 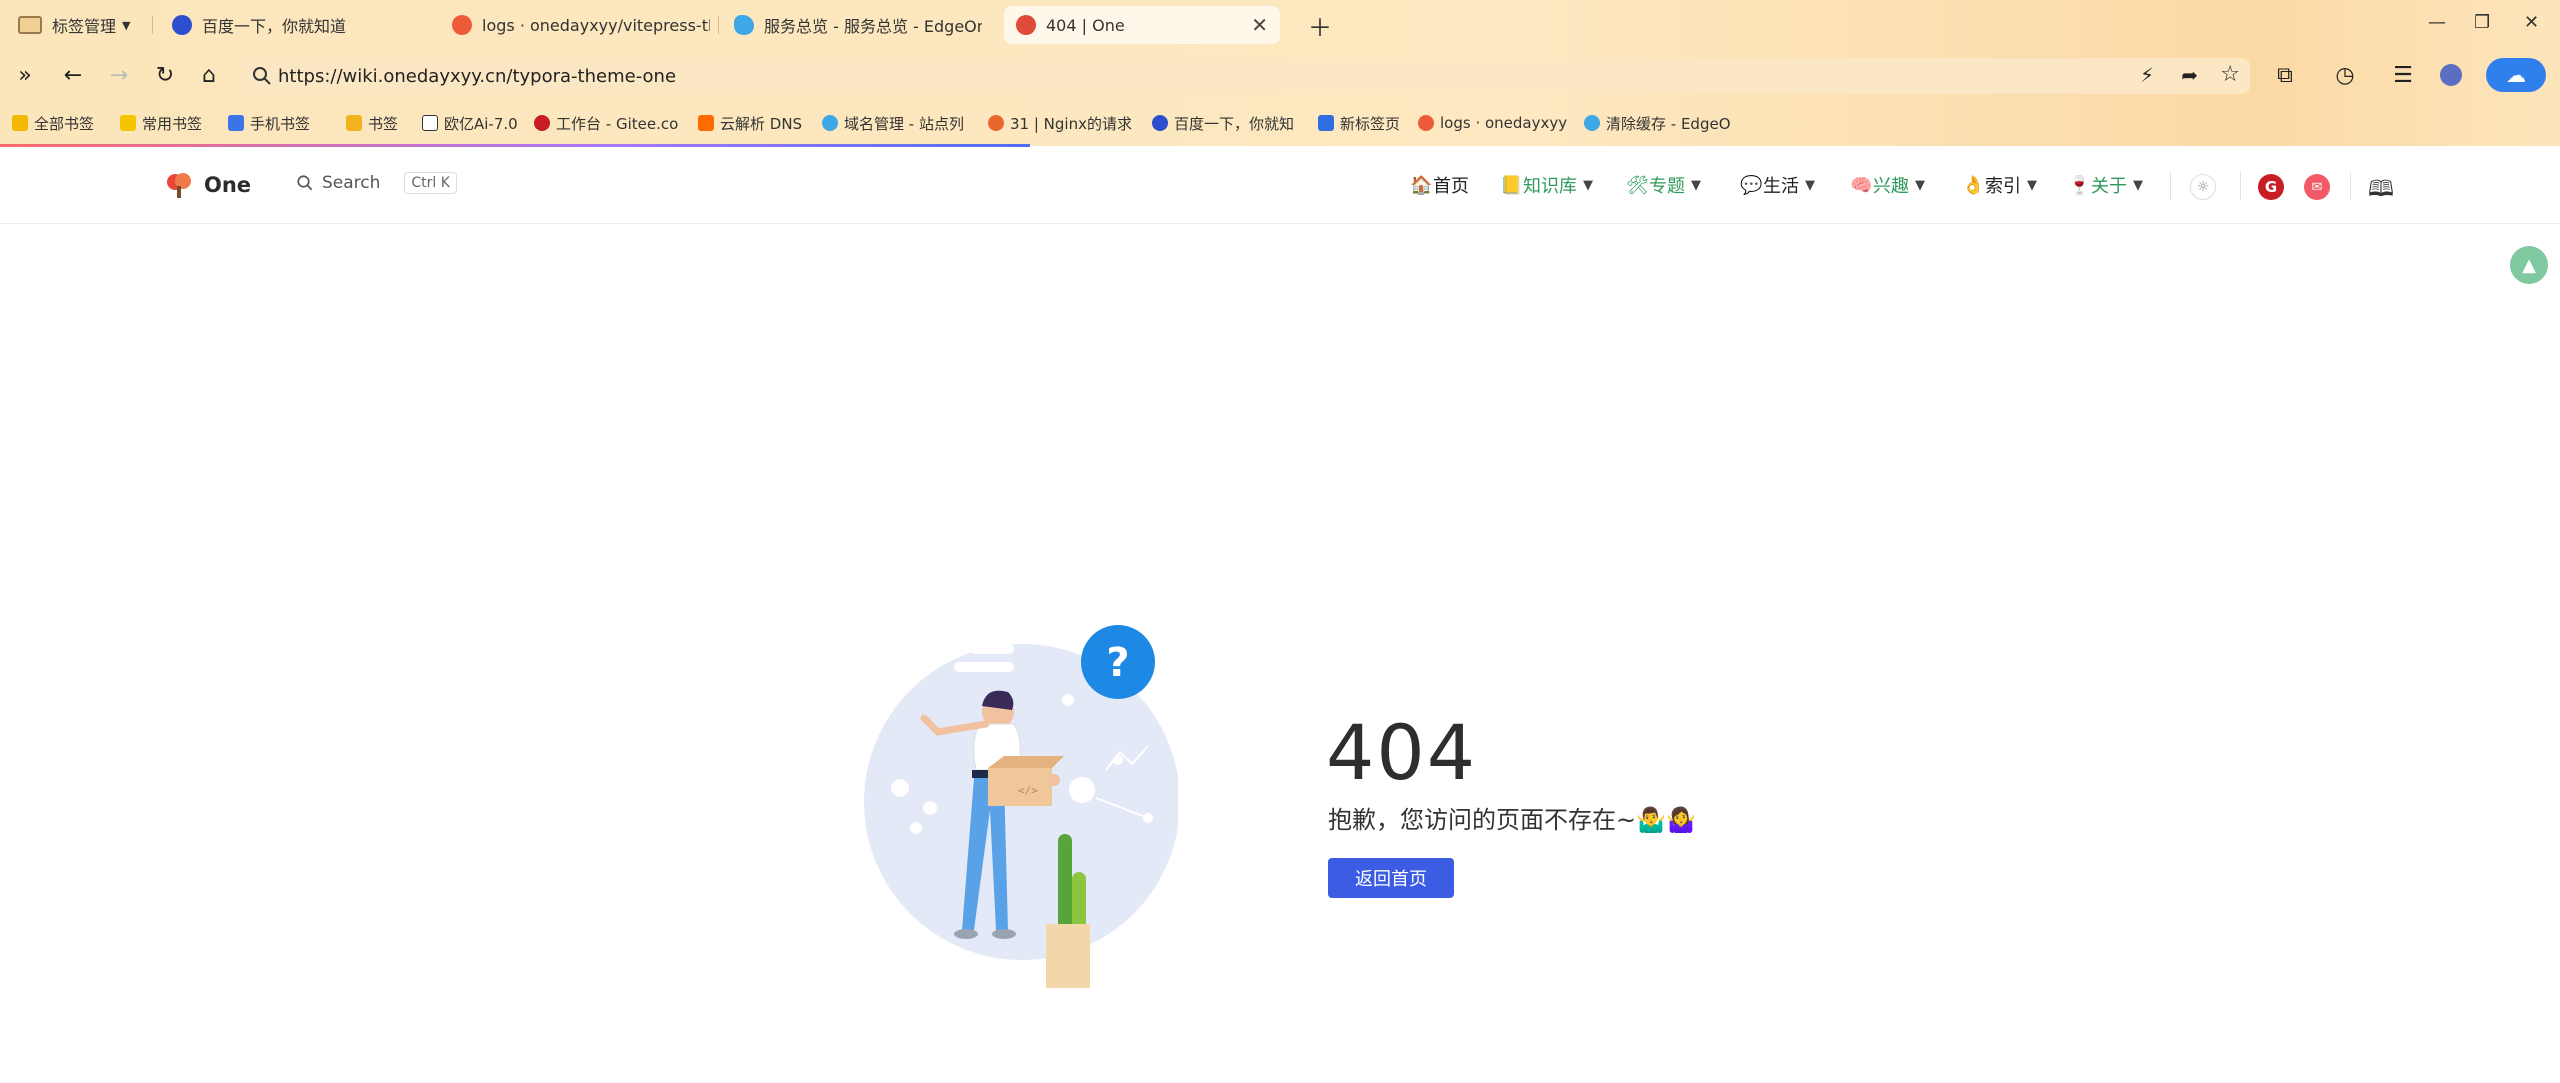 I want to click on aliyun-icon, so click(x=706, y=123).